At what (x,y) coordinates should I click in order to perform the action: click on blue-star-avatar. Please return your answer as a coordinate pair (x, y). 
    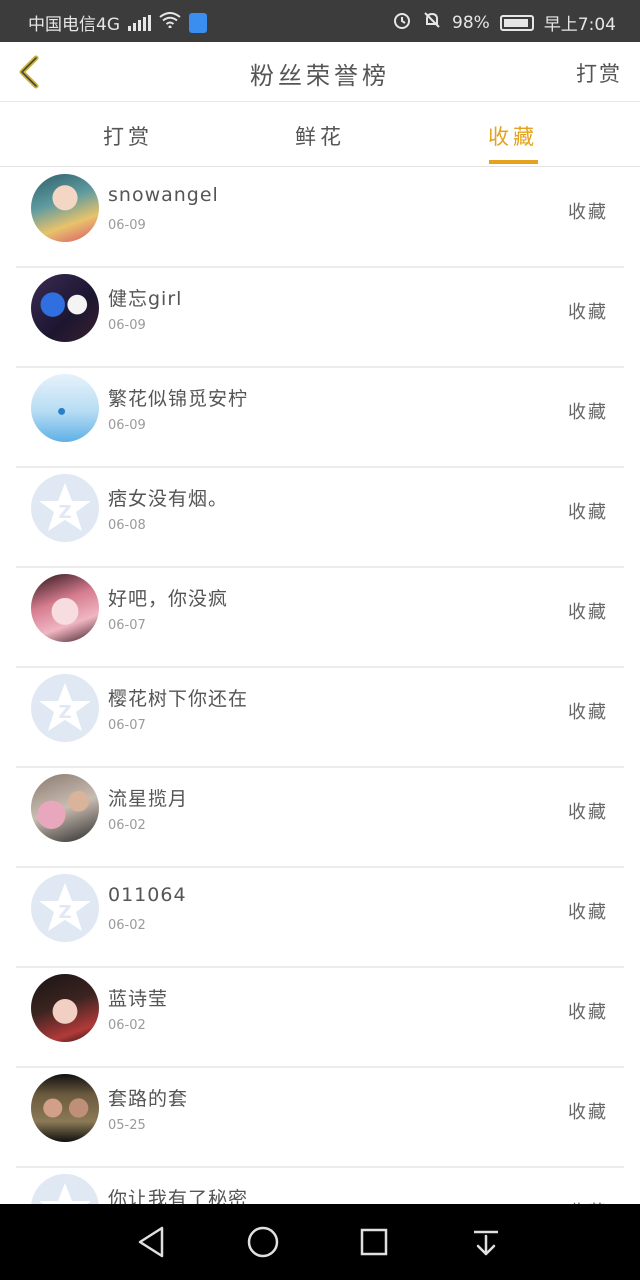
    Looking at the image, I should click on (65, 308).